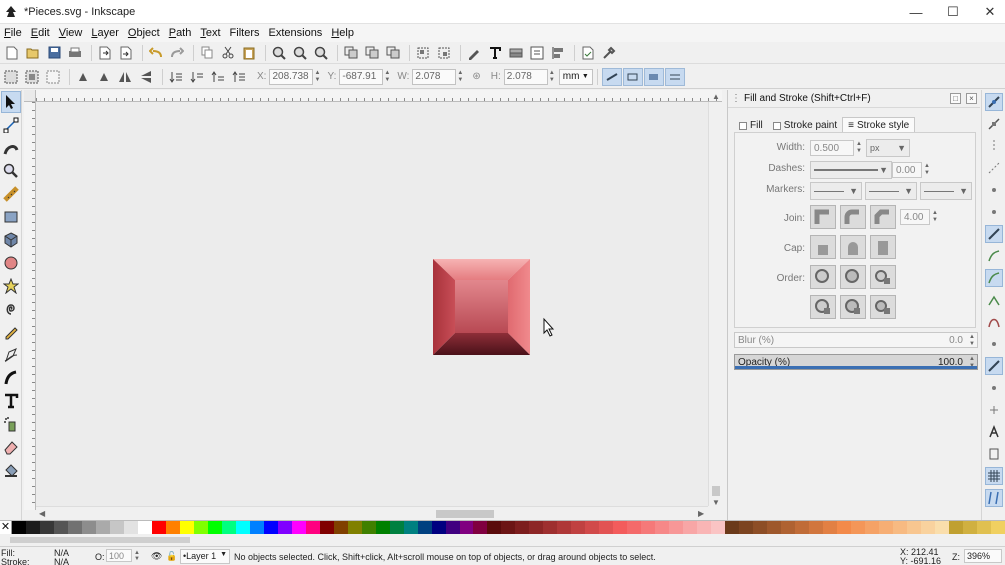 This screenshot has width=1005, height=565. Describe the element at coordinates (239, 77) in the screenshot. I see `raise-to-top-icon` at that location.